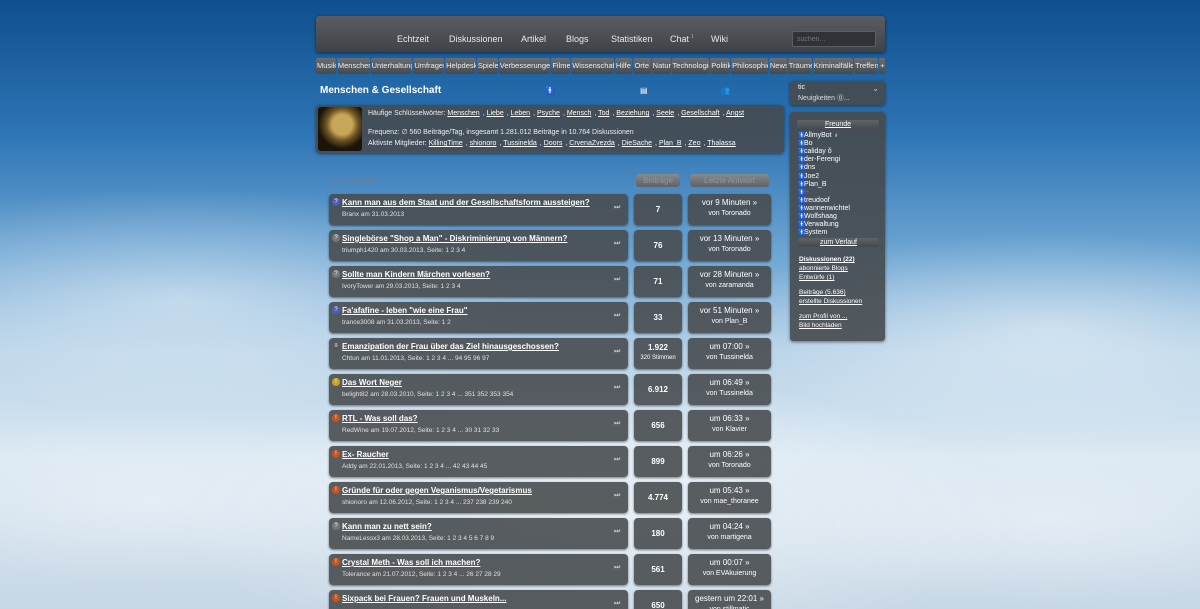 Image resolution: width=1200 pixels, height=609 pixels. What do you see at coordinates (380, 418) in the screenshot?
I see `thread-title-link: RTL - Was soll das?` at bounding box center [380, 418].